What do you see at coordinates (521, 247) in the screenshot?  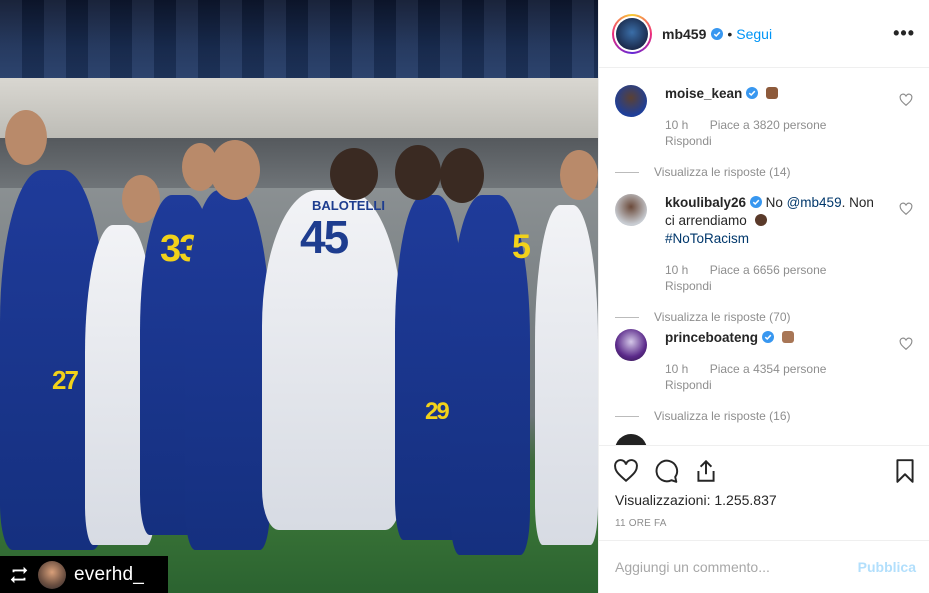 I see `jersey-number: 5` at bounding box center [521, 247].